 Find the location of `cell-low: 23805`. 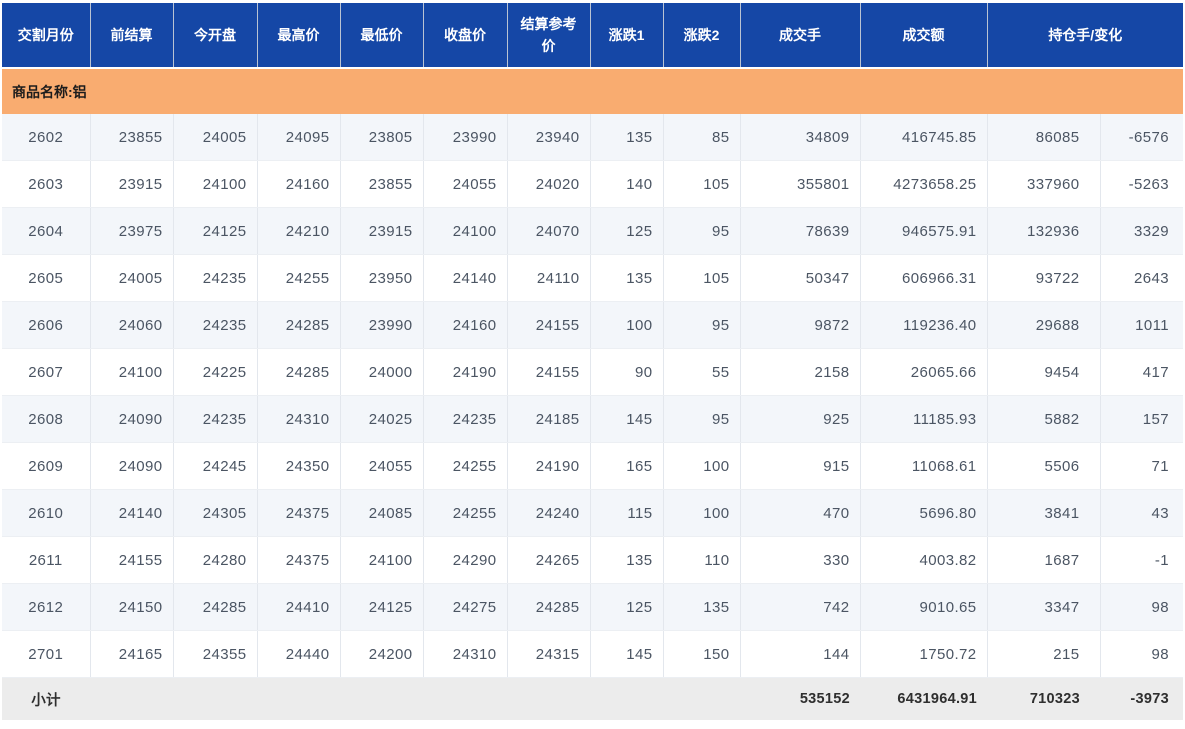

cell-low: 23805 is located at coordinates (382, 137).